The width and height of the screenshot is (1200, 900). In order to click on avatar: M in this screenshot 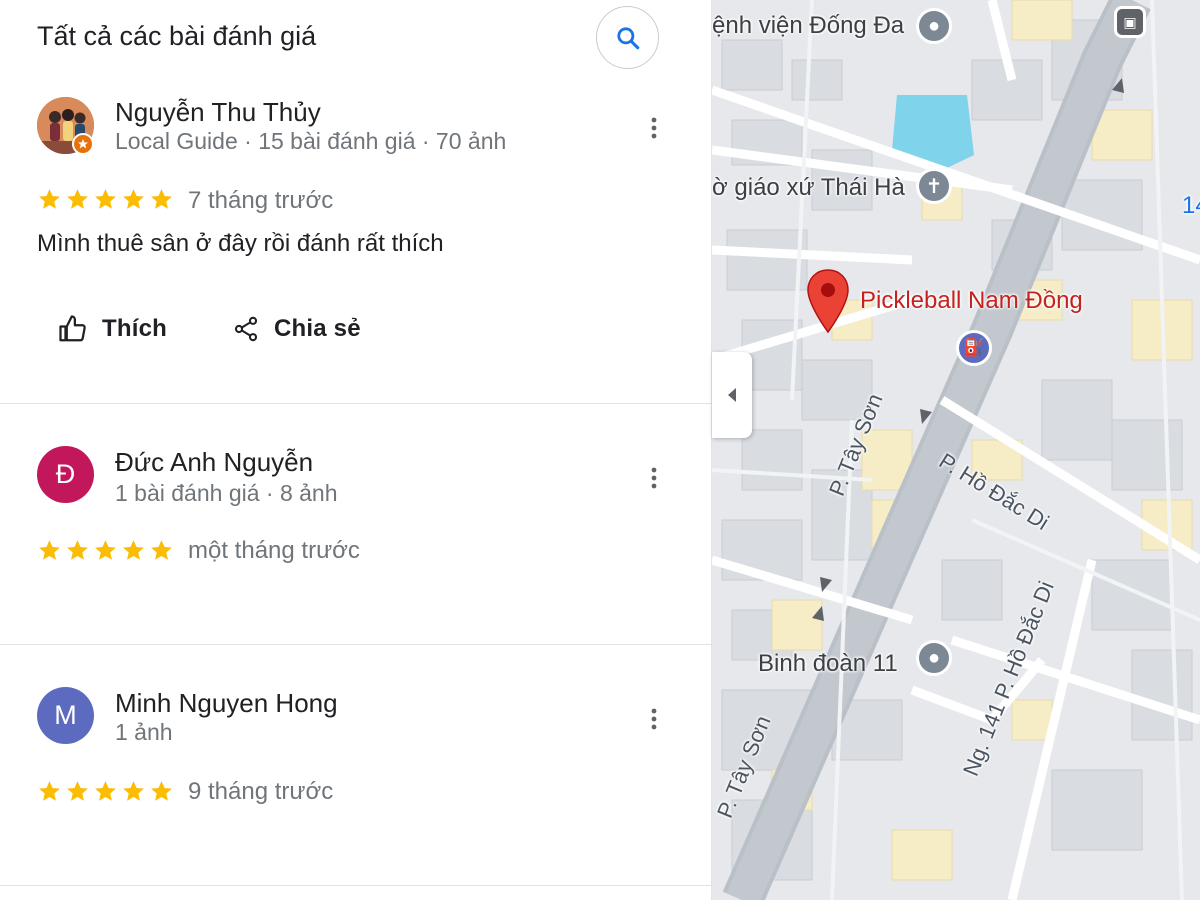, I will do `click(65, 715)`.